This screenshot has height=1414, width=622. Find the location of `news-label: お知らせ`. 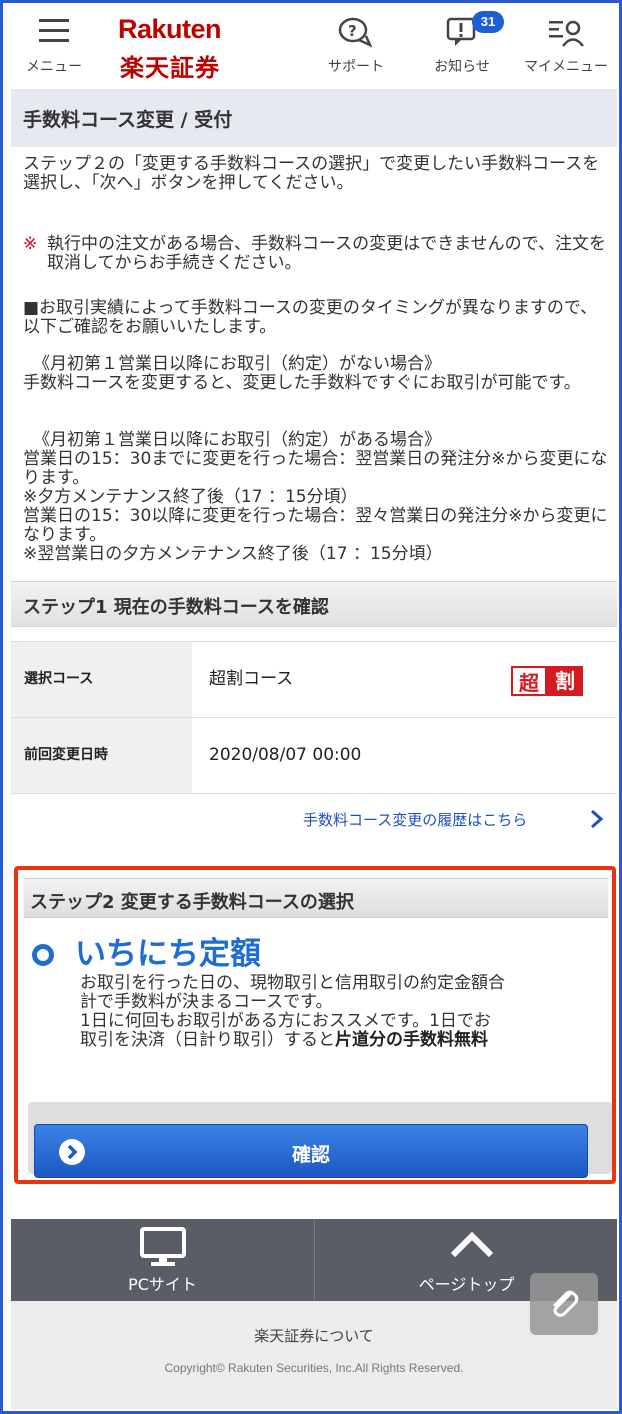

news-label: お知らせ is located at coordinates (462, 67).